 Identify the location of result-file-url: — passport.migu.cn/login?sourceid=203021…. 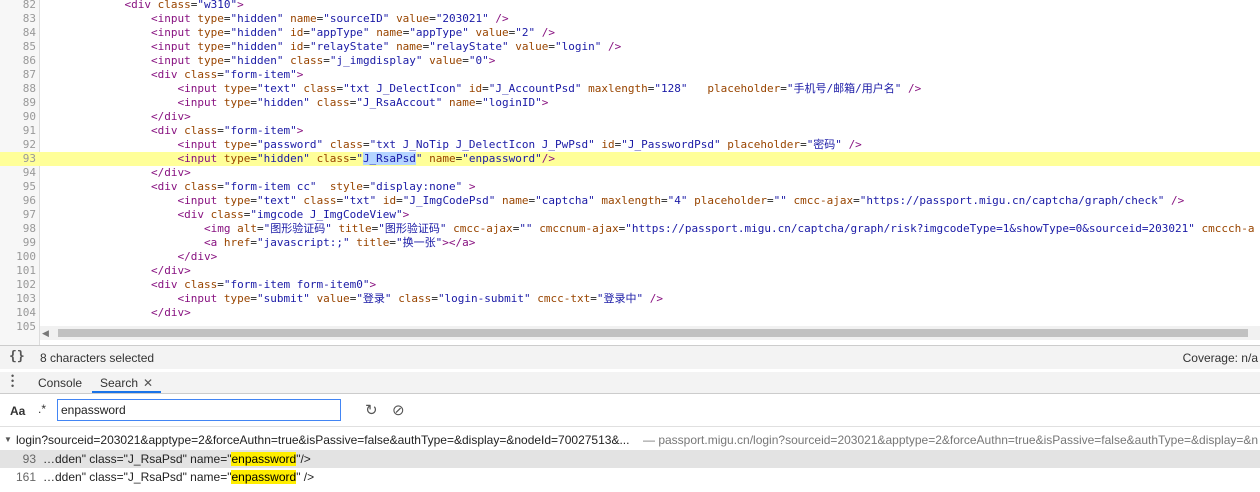
(951, 440).